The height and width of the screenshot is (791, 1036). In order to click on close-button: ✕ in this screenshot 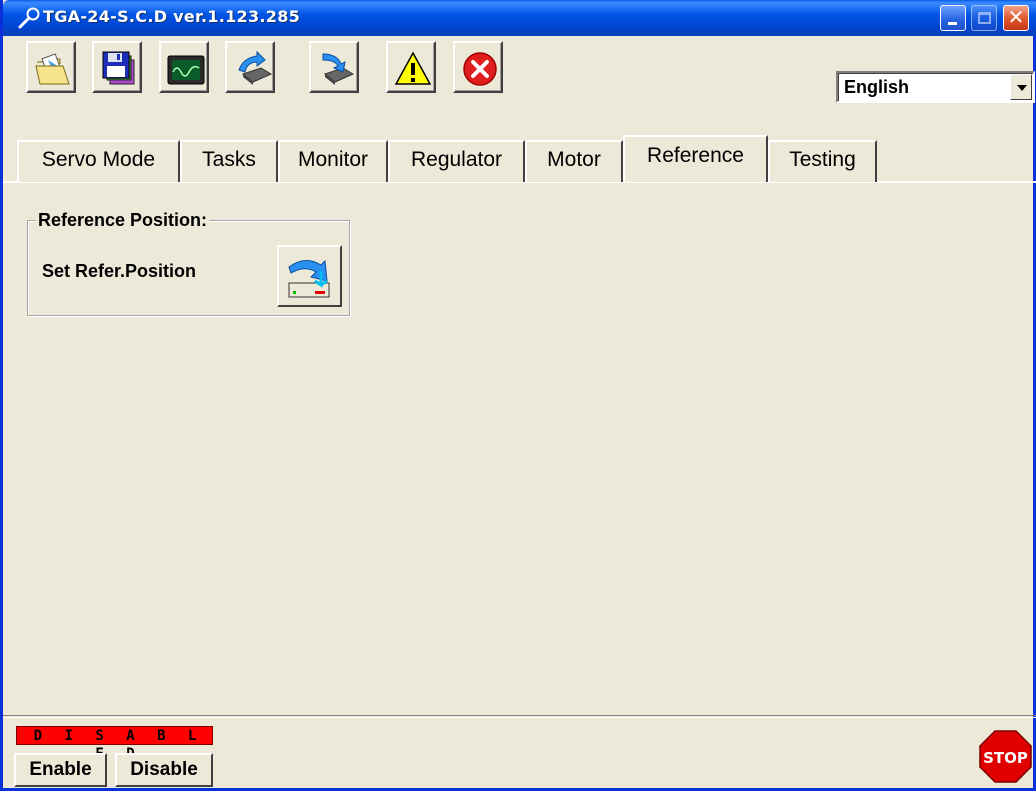, I will do `click(1016, 18)`.